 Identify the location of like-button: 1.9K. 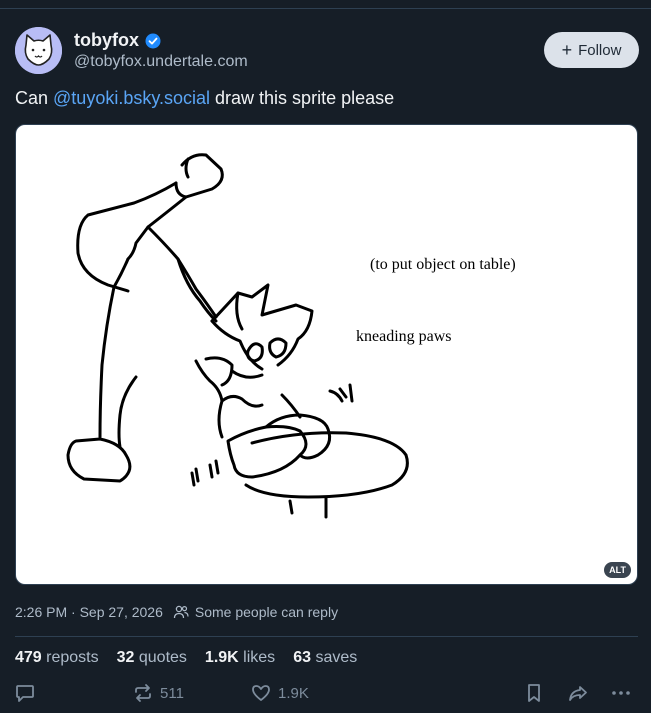
(279, 693).